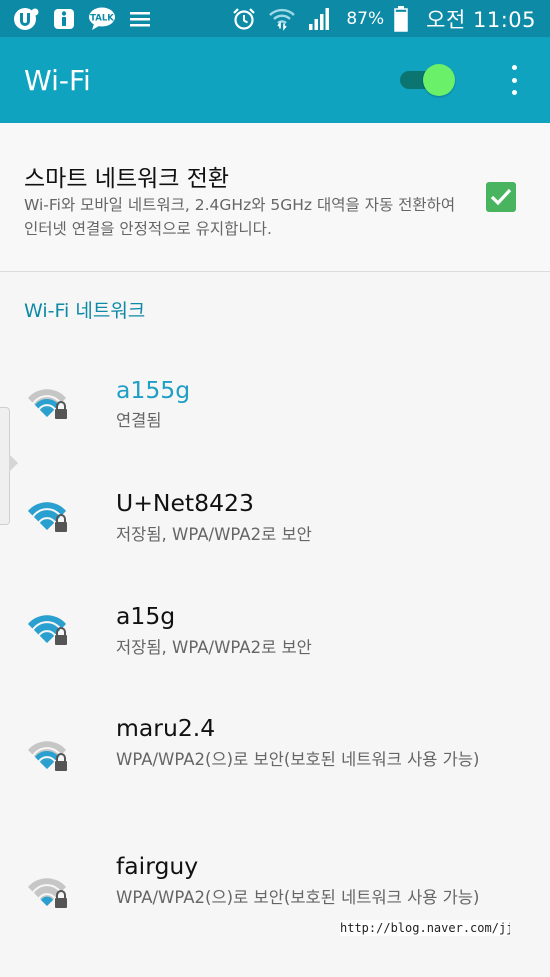  What do you see at coordinates (146, 616) in the screenshot?
I see `network-name: a15g` at bounding box center [146, 616].